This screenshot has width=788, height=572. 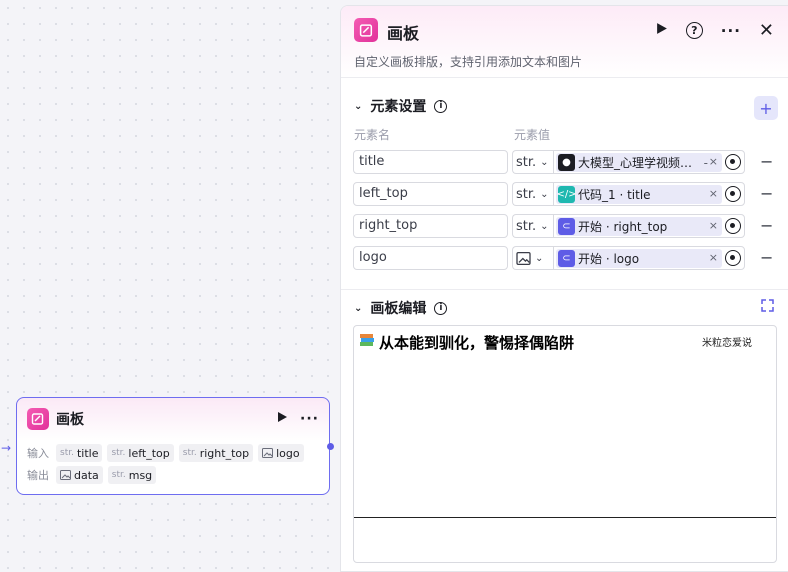 I want to click on node-header: 画板 ···, so click(x=173, y=419).